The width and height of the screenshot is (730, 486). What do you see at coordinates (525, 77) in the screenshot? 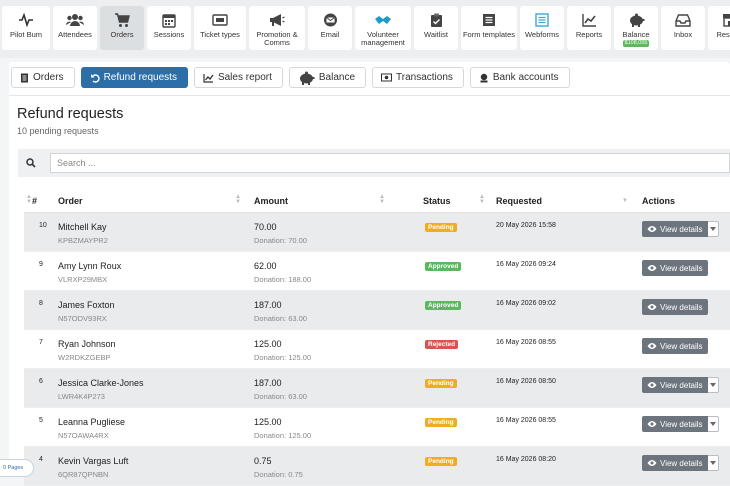
I see `tab-label: Bank accounts` at bounding box center [525, 77].